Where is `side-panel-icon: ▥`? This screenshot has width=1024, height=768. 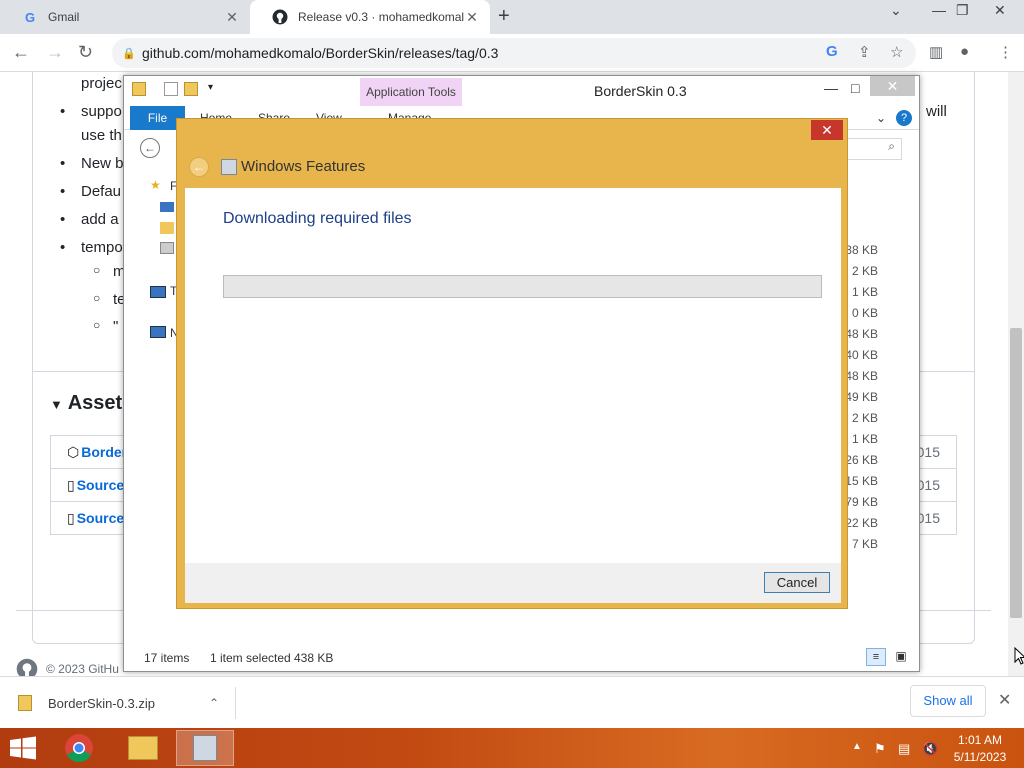
side-panel-icon: ▥ is located at coordinates (936, 52).